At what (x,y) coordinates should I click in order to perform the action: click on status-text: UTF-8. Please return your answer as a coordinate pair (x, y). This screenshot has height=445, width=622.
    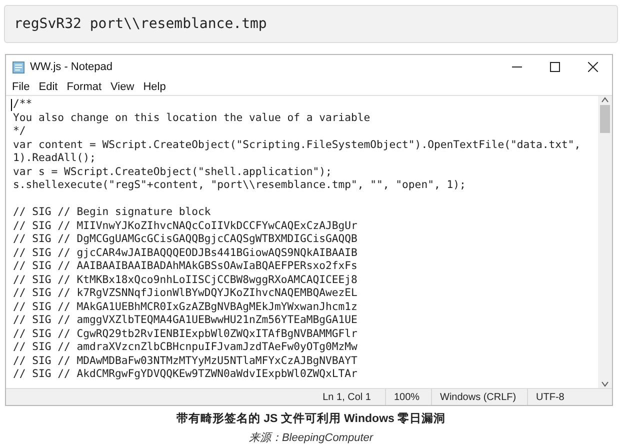
    Looking at the image, I should click on (569, 397).